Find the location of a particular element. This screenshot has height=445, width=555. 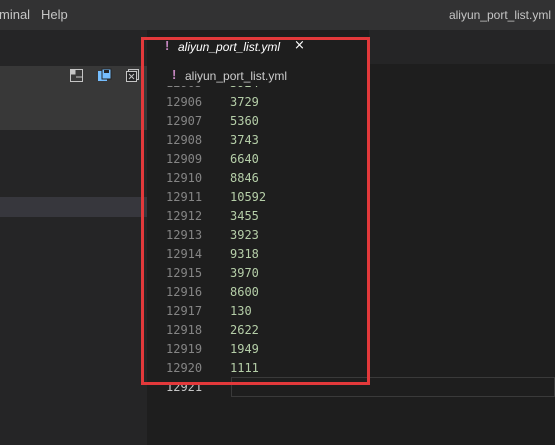

save-all-icon is located at coordinates (104, 75).